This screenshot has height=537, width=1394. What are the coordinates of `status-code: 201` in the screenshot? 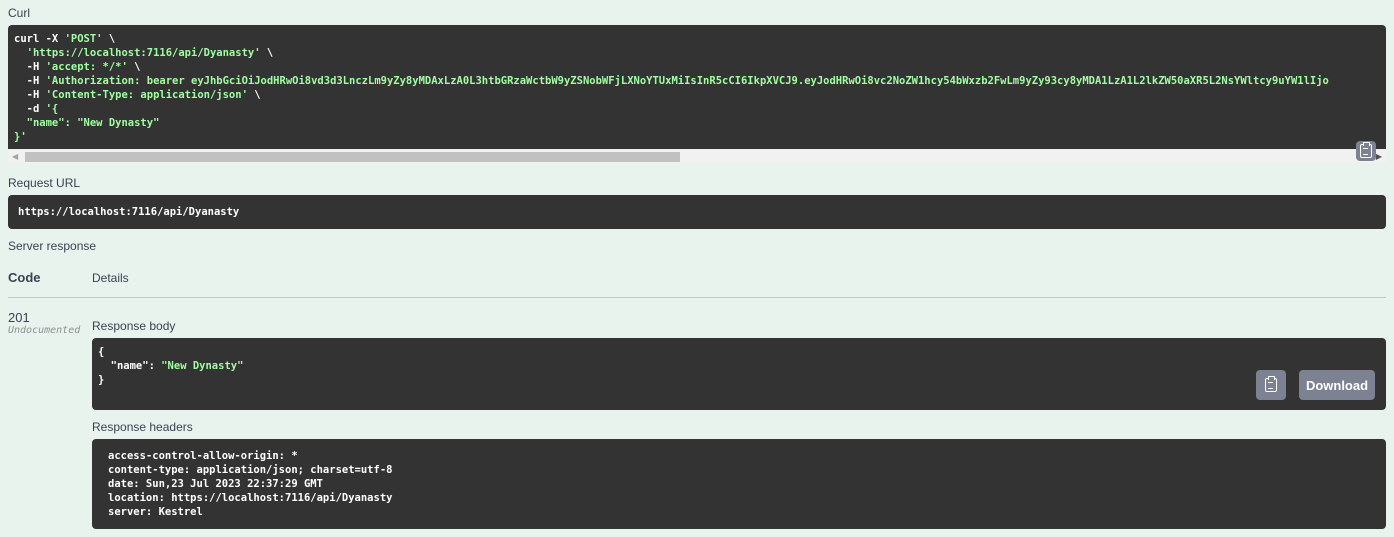 It's located at (19, 317).